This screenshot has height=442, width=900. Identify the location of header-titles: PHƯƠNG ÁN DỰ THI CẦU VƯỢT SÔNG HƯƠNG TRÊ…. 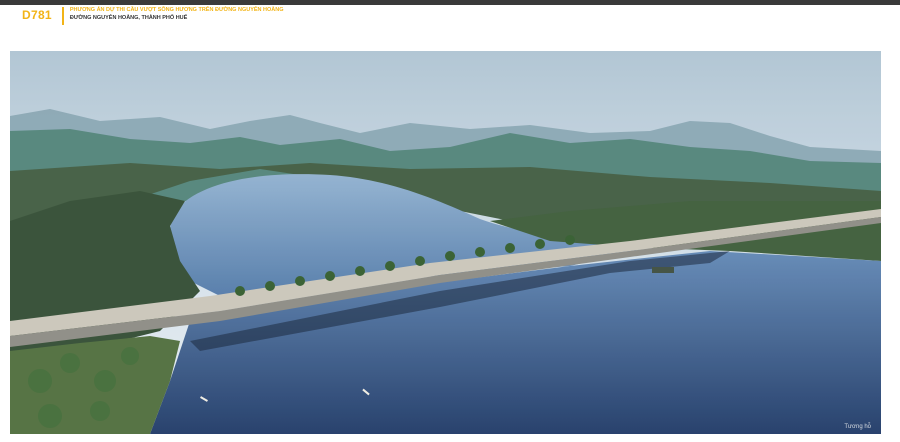
(177, 15).